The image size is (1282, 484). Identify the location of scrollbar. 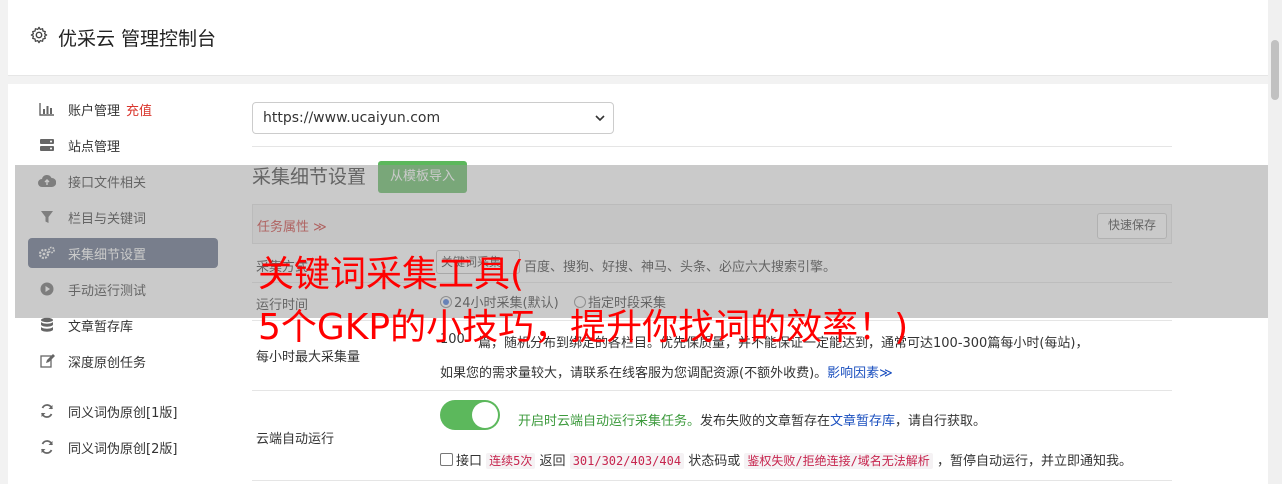
(1275, 242).